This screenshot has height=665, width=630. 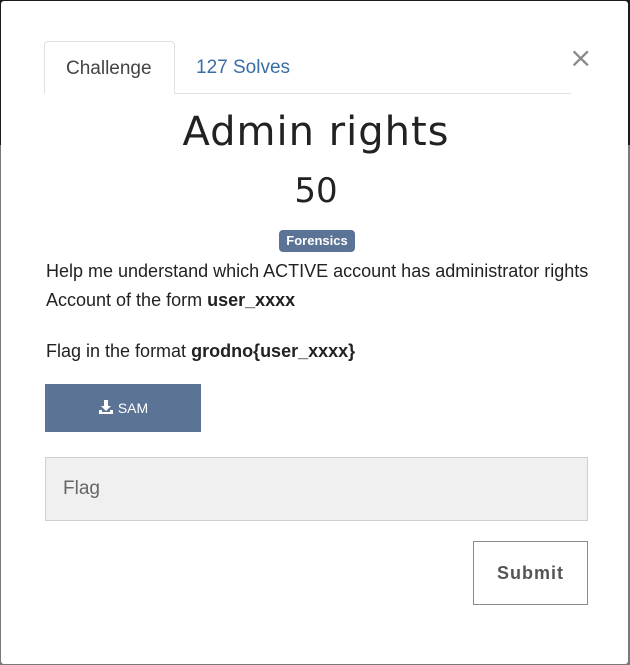 What do you see at coordinates (316, 132) in the screenshot?
I see `challenge-title: Admin rights` at bounding box center [316, 132].